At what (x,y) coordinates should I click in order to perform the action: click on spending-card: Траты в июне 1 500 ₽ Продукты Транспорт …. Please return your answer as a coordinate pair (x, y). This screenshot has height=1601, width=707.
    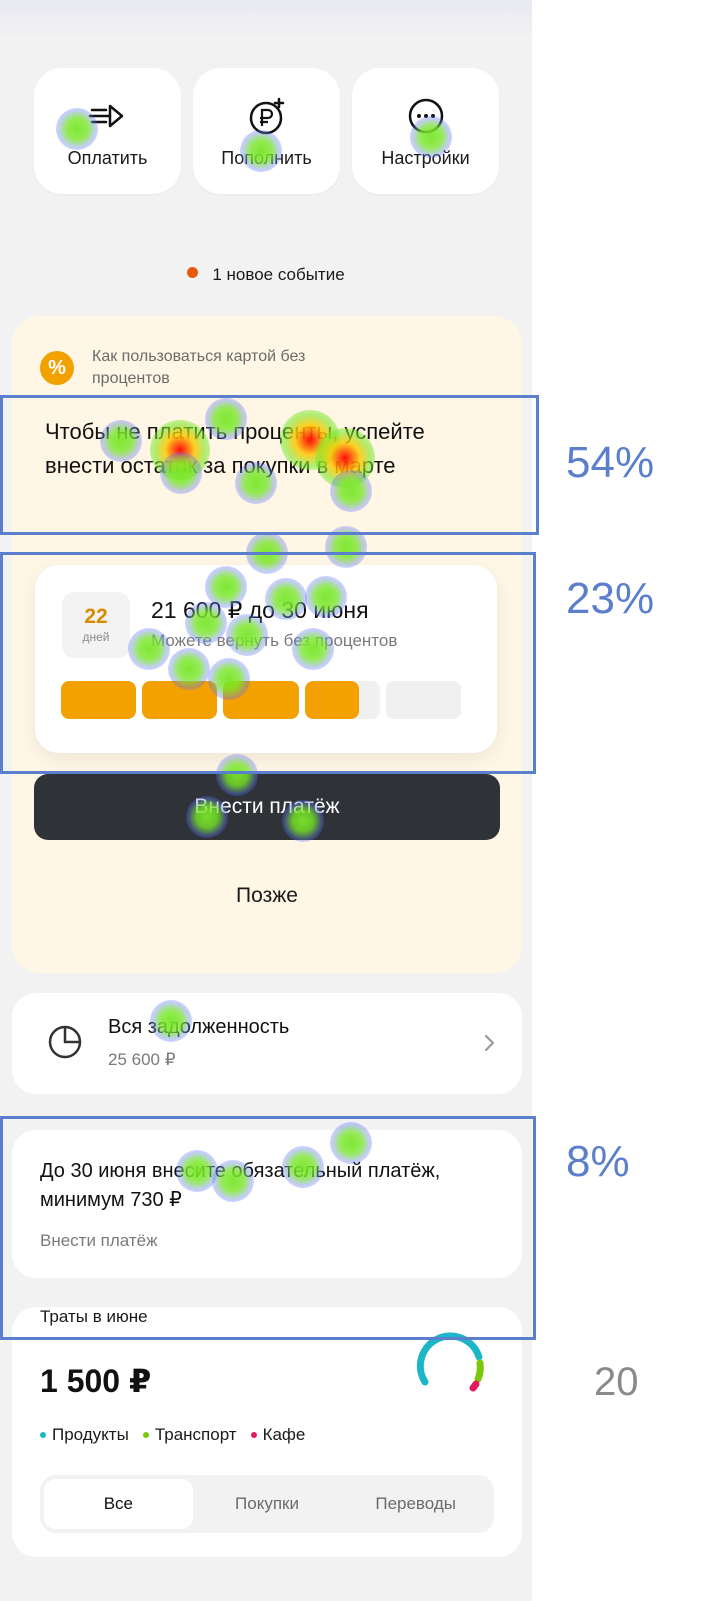
    Looking at the image, I should click on (267, 1432).